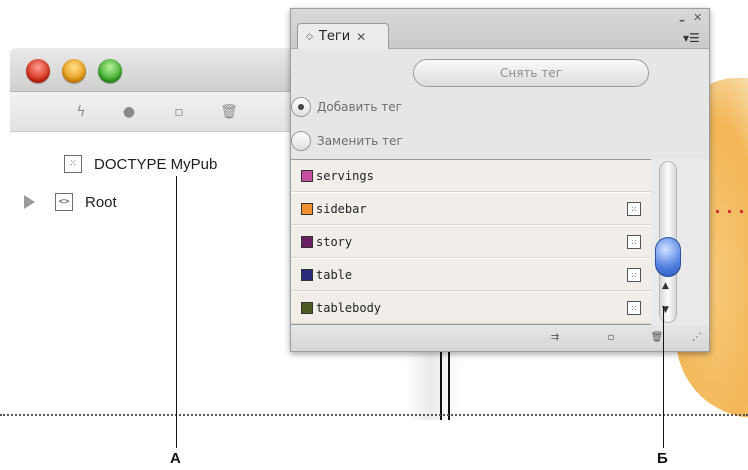 This screenshot has width=748, height=470. I want to click on guide-line, so click(374, 415).